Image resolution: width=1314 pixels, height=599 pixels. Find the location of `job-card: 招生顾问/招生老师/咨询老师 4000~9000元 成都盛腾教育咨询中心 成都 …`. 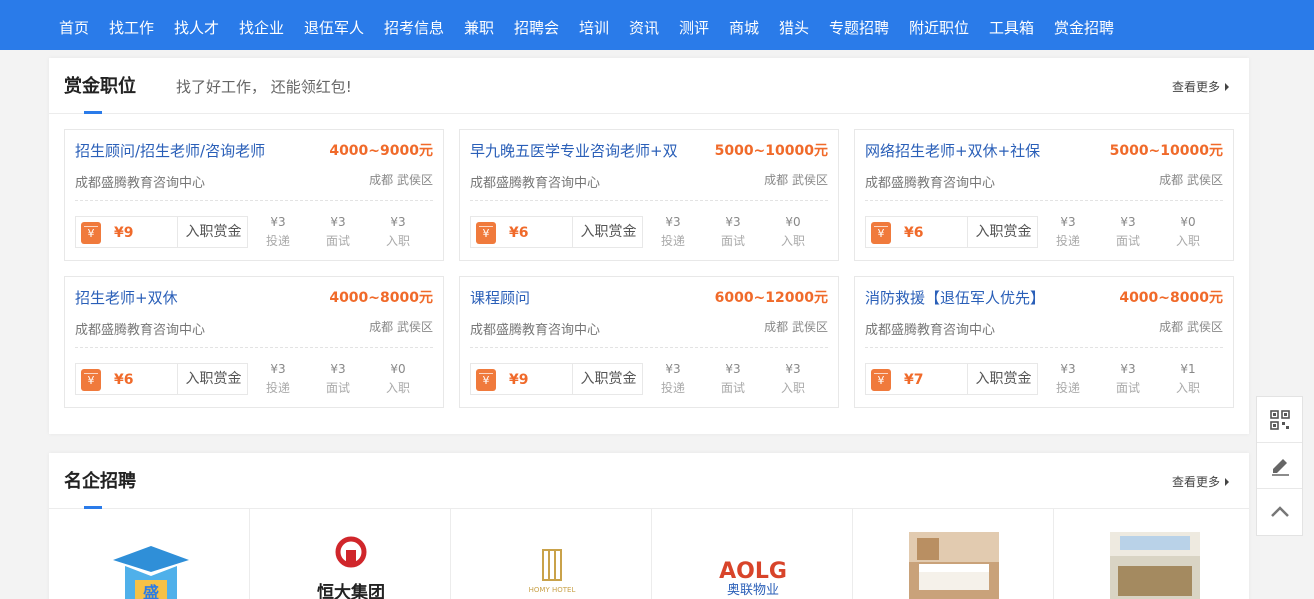

job-card: 招生顾问/招生老师/咨询老师 4000~9000元 成都盛腾教育咨询中心 成都 … is located at coordinates (254, 195).